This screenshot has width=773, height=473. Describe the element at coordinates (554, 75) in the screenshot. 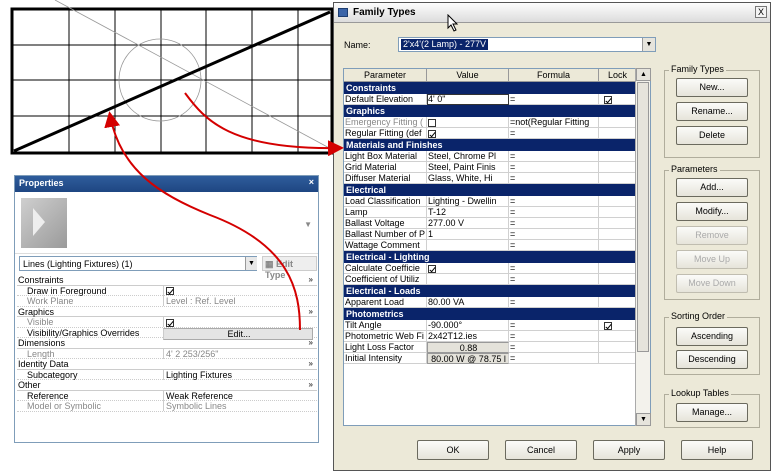

I see `col-formula: Formula` at that location.